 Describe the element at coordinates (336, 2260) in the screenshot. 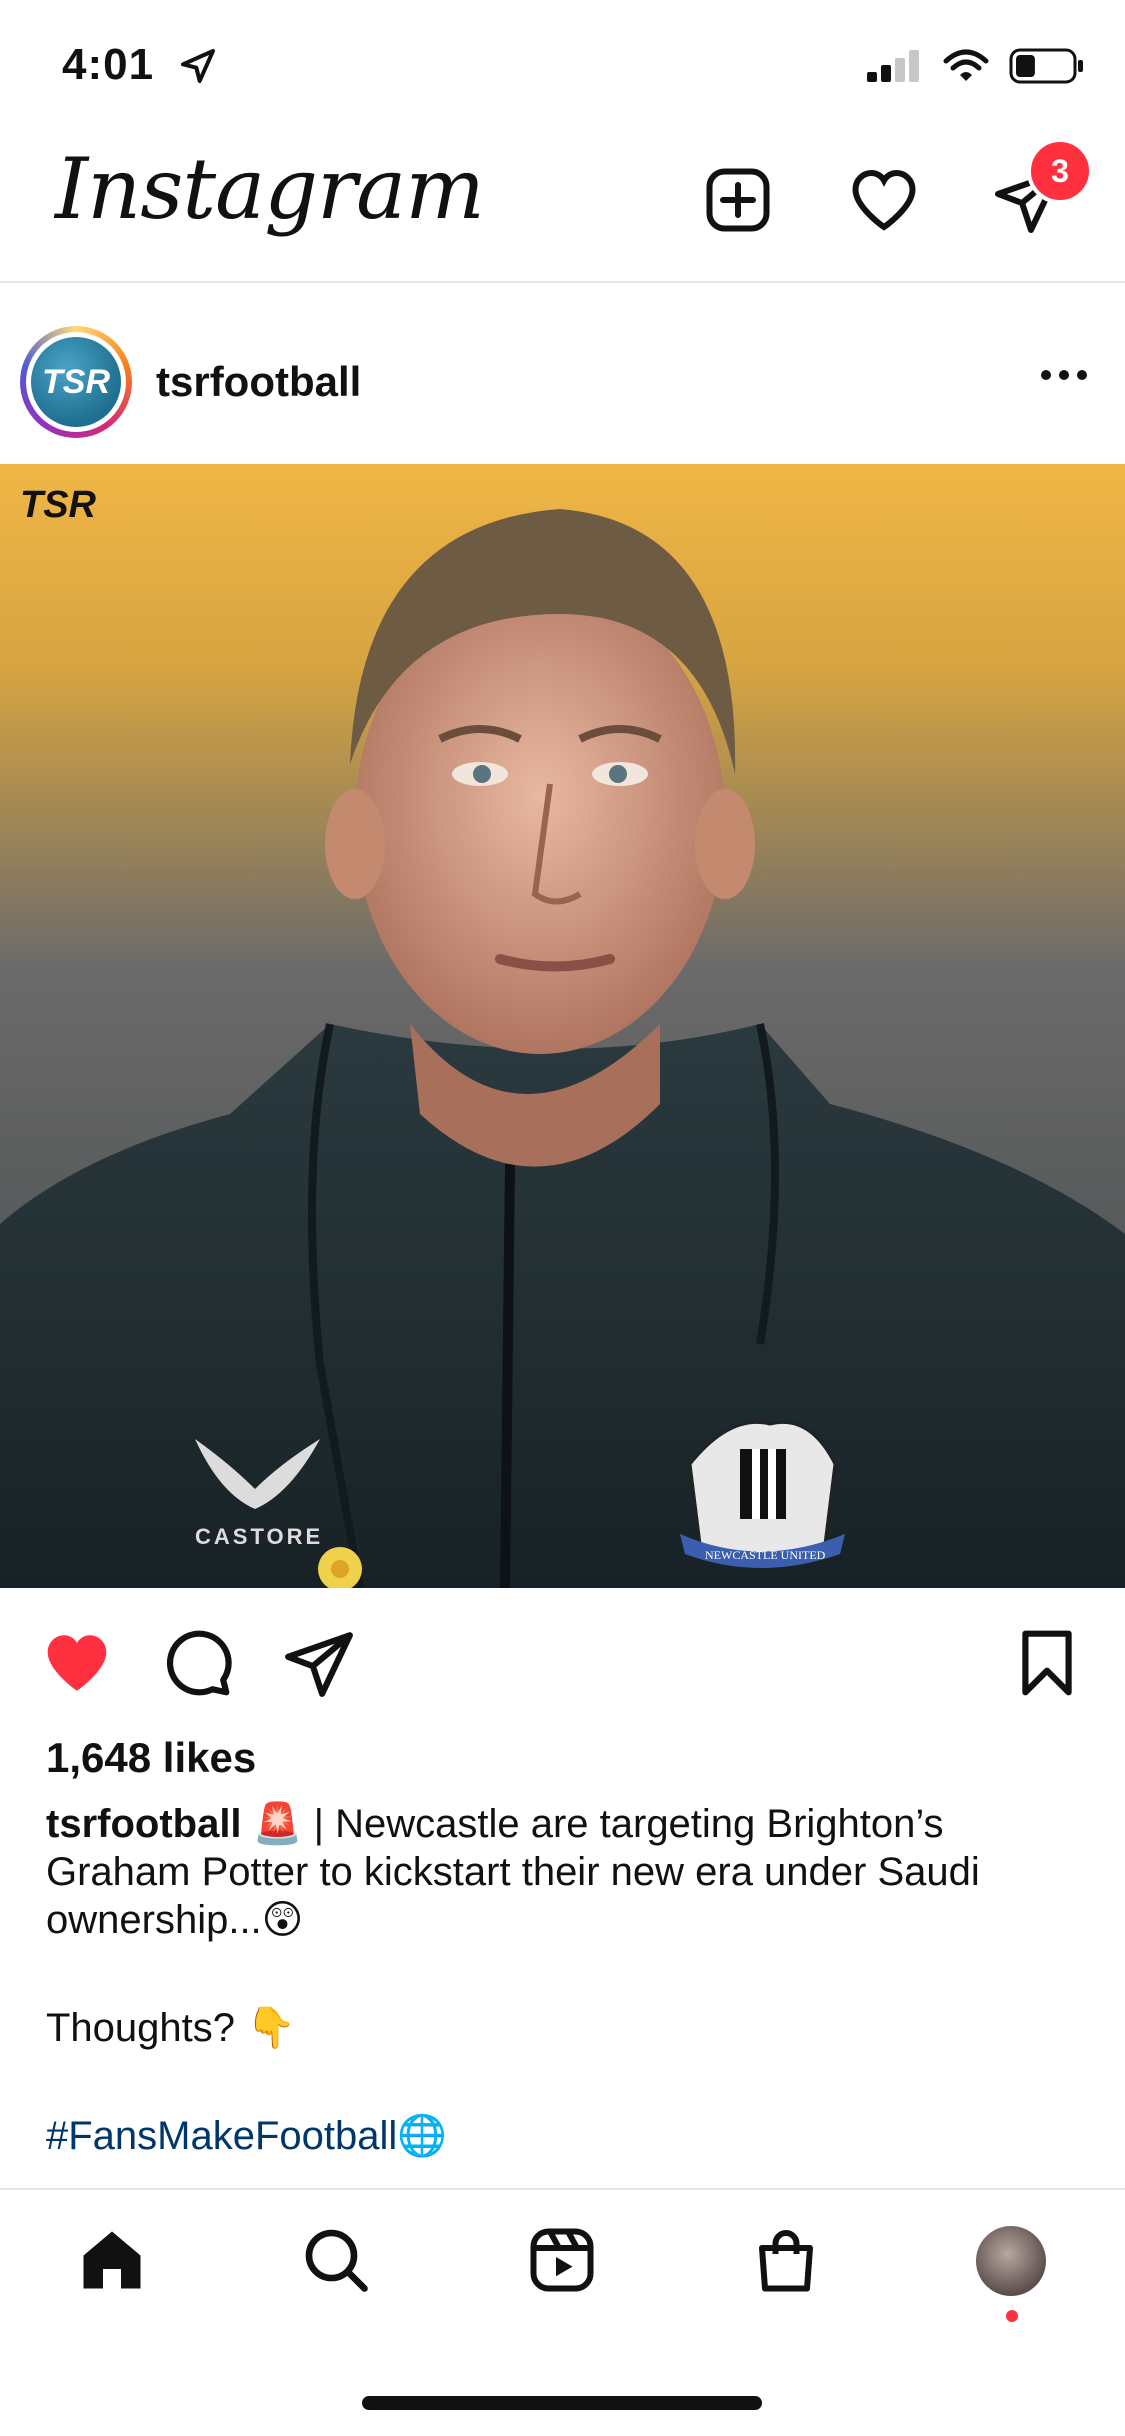

I see `search-icon` at that location.